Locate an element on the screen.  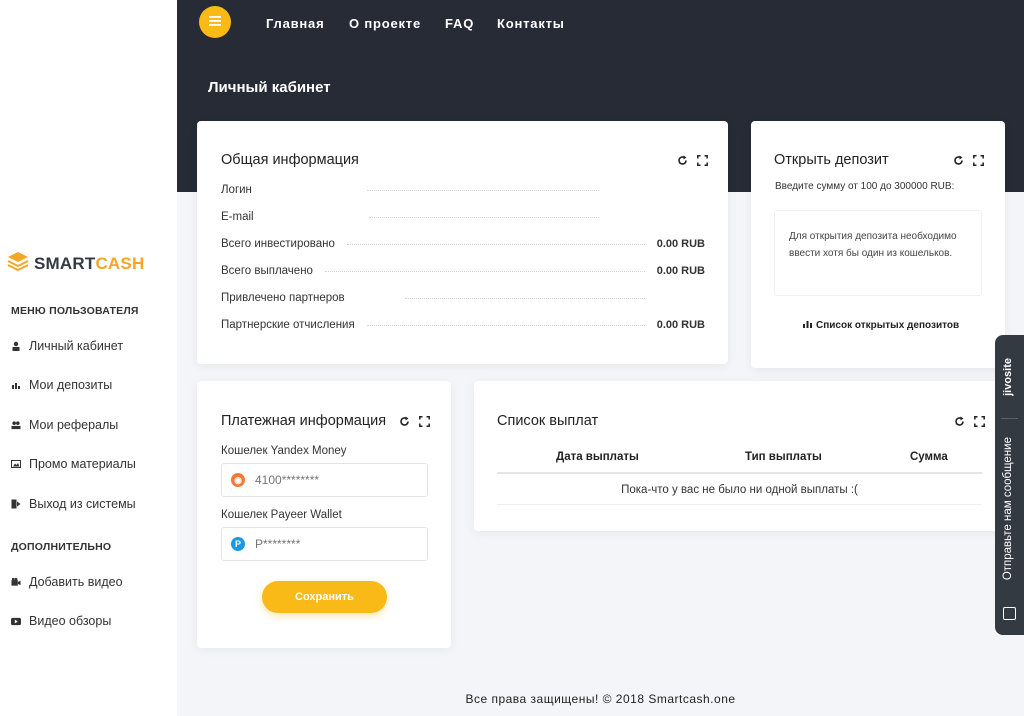
page-title: Личный кабинет is located at coordinates (269, 87).